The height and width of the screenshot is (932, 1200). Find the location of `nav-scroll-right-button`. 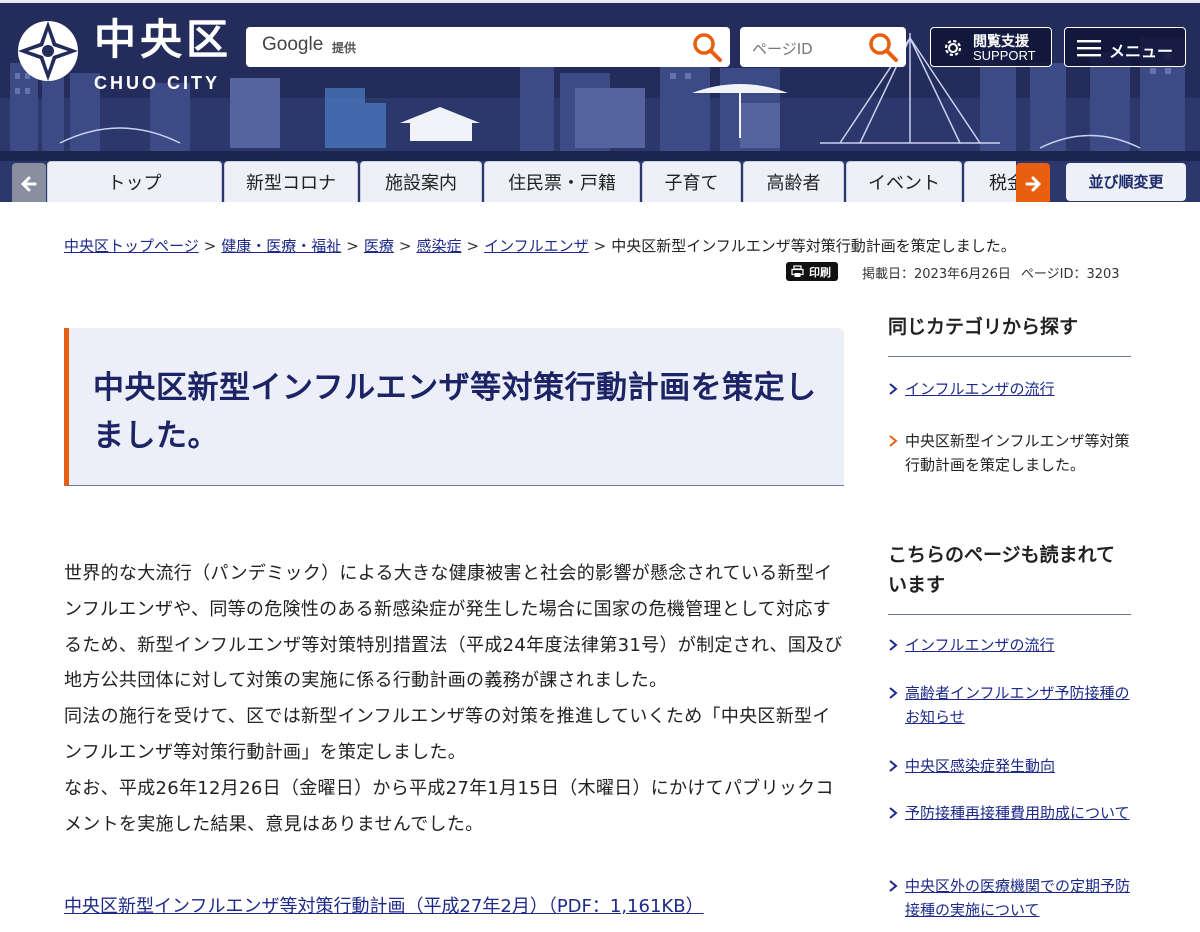

nav-scroll-right-button is located at coordinates (1033, 182).